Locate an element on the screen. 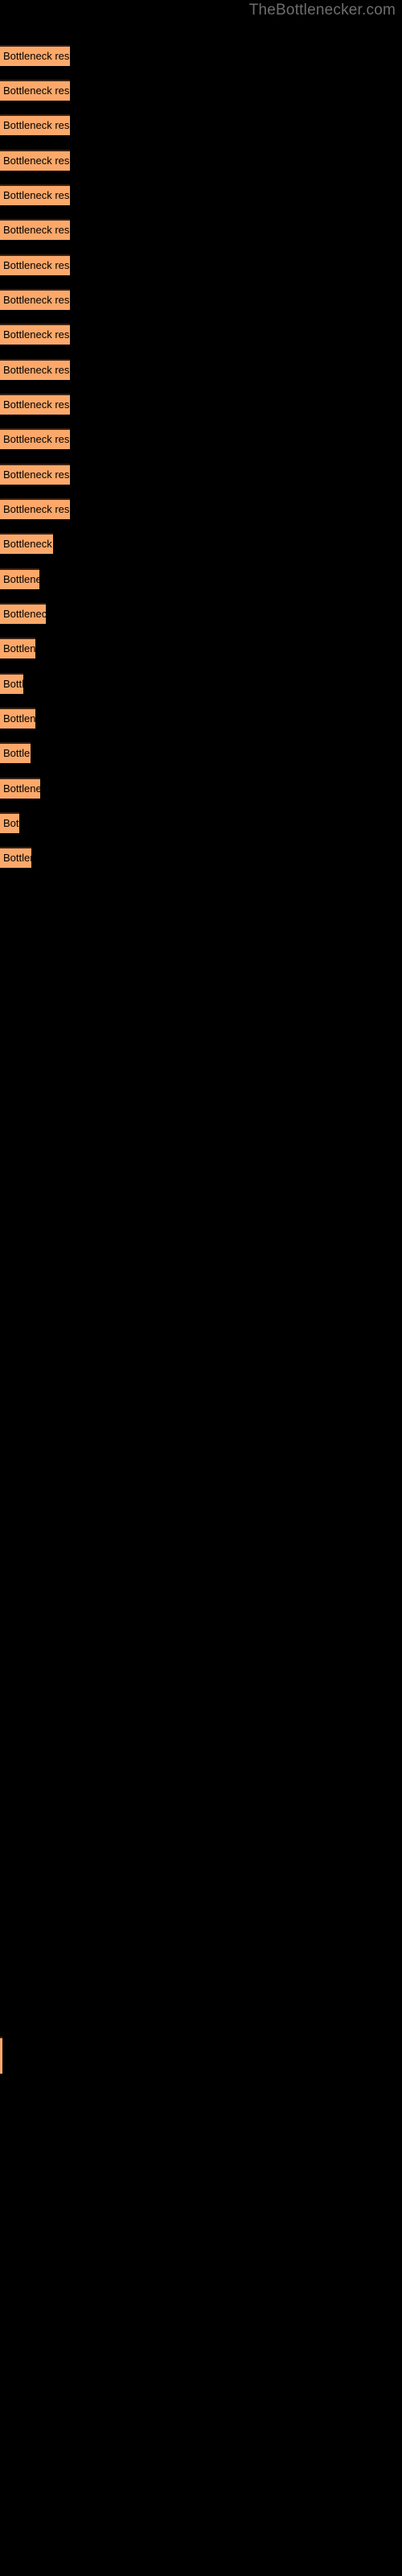  bar-20: Bottleneck result is located at coordinates (17, 718).